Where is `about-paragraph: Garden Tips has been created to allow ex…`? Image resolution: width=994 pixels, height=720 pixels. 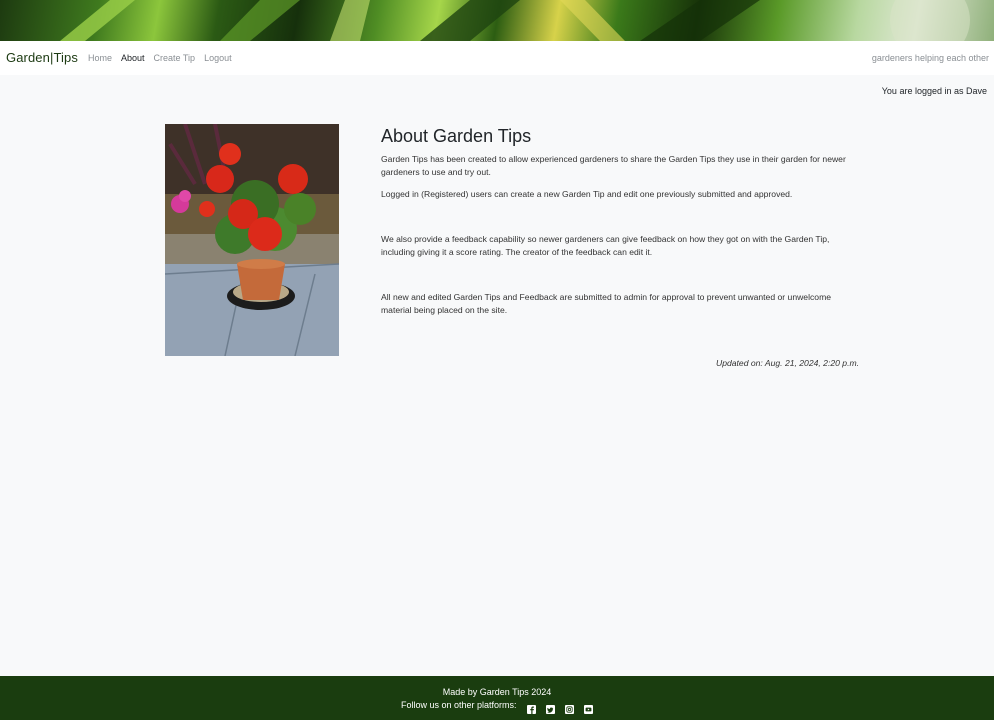
about-paragraph: Garden Tips has been created to allow ex… is located at coordinates (613, 165).